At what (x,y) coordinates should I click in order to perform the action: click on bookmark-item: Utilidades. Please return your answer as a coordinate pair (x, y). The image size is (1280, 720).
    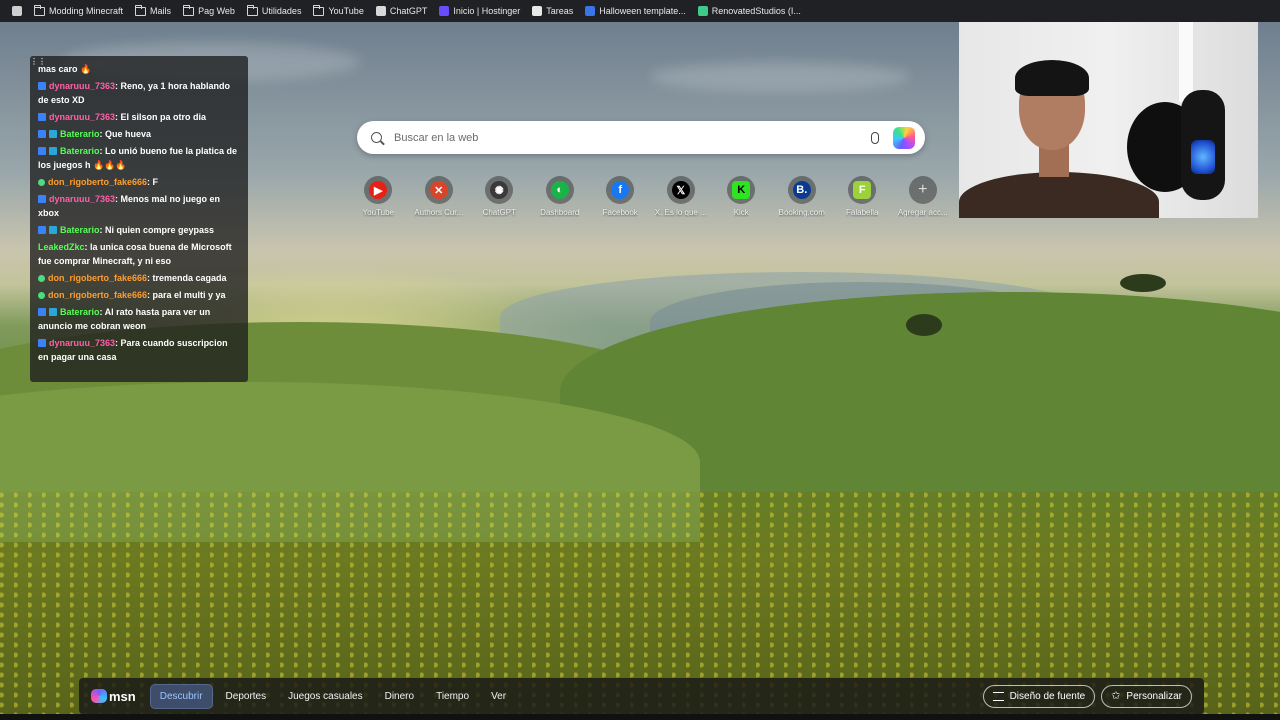
    Looking at the image, I should click on (274, 11).